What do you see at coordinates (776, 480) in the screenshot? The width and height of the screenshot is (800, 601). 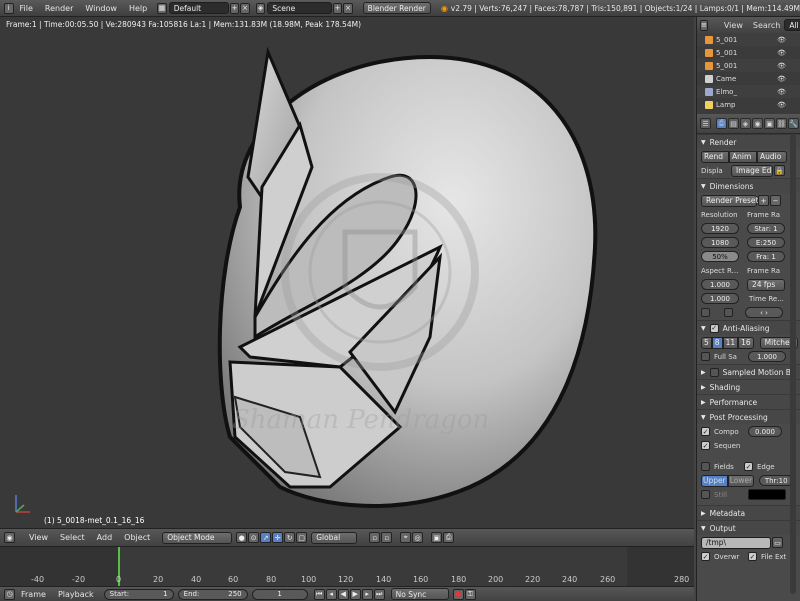 I see `edge-threshold-field: Thr:10` at bounding box center [776, 480].